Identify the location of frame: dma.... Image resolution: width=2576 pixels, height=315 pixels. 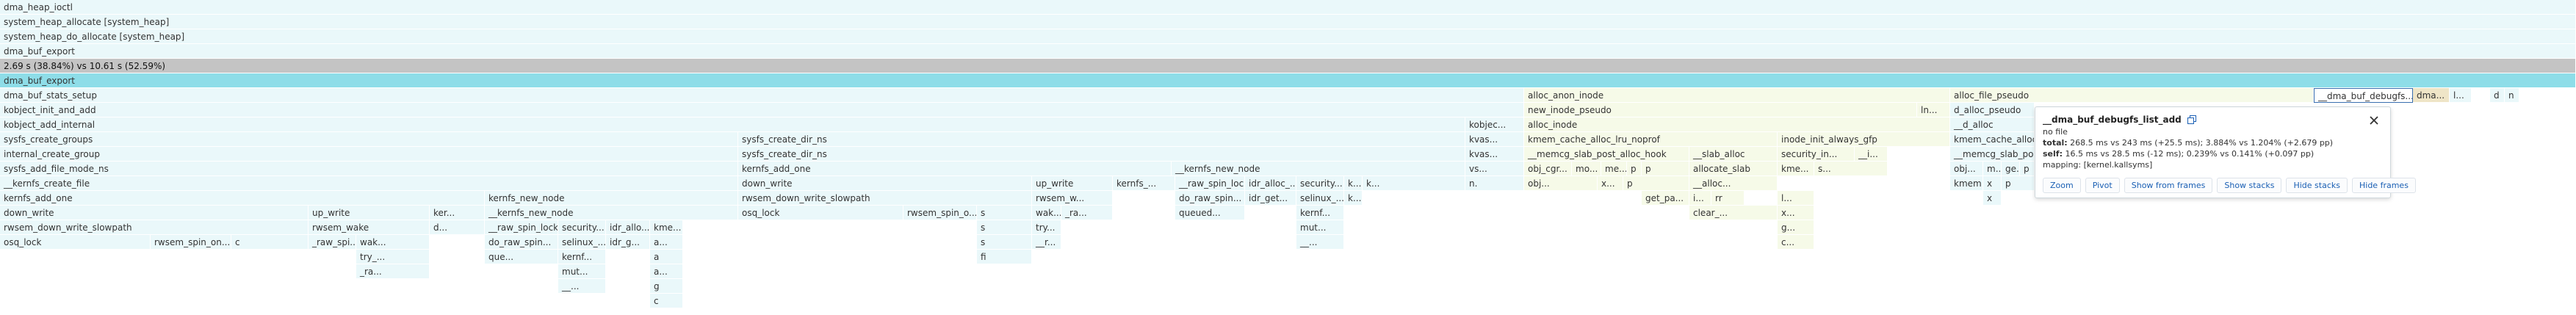
(2431, 95).